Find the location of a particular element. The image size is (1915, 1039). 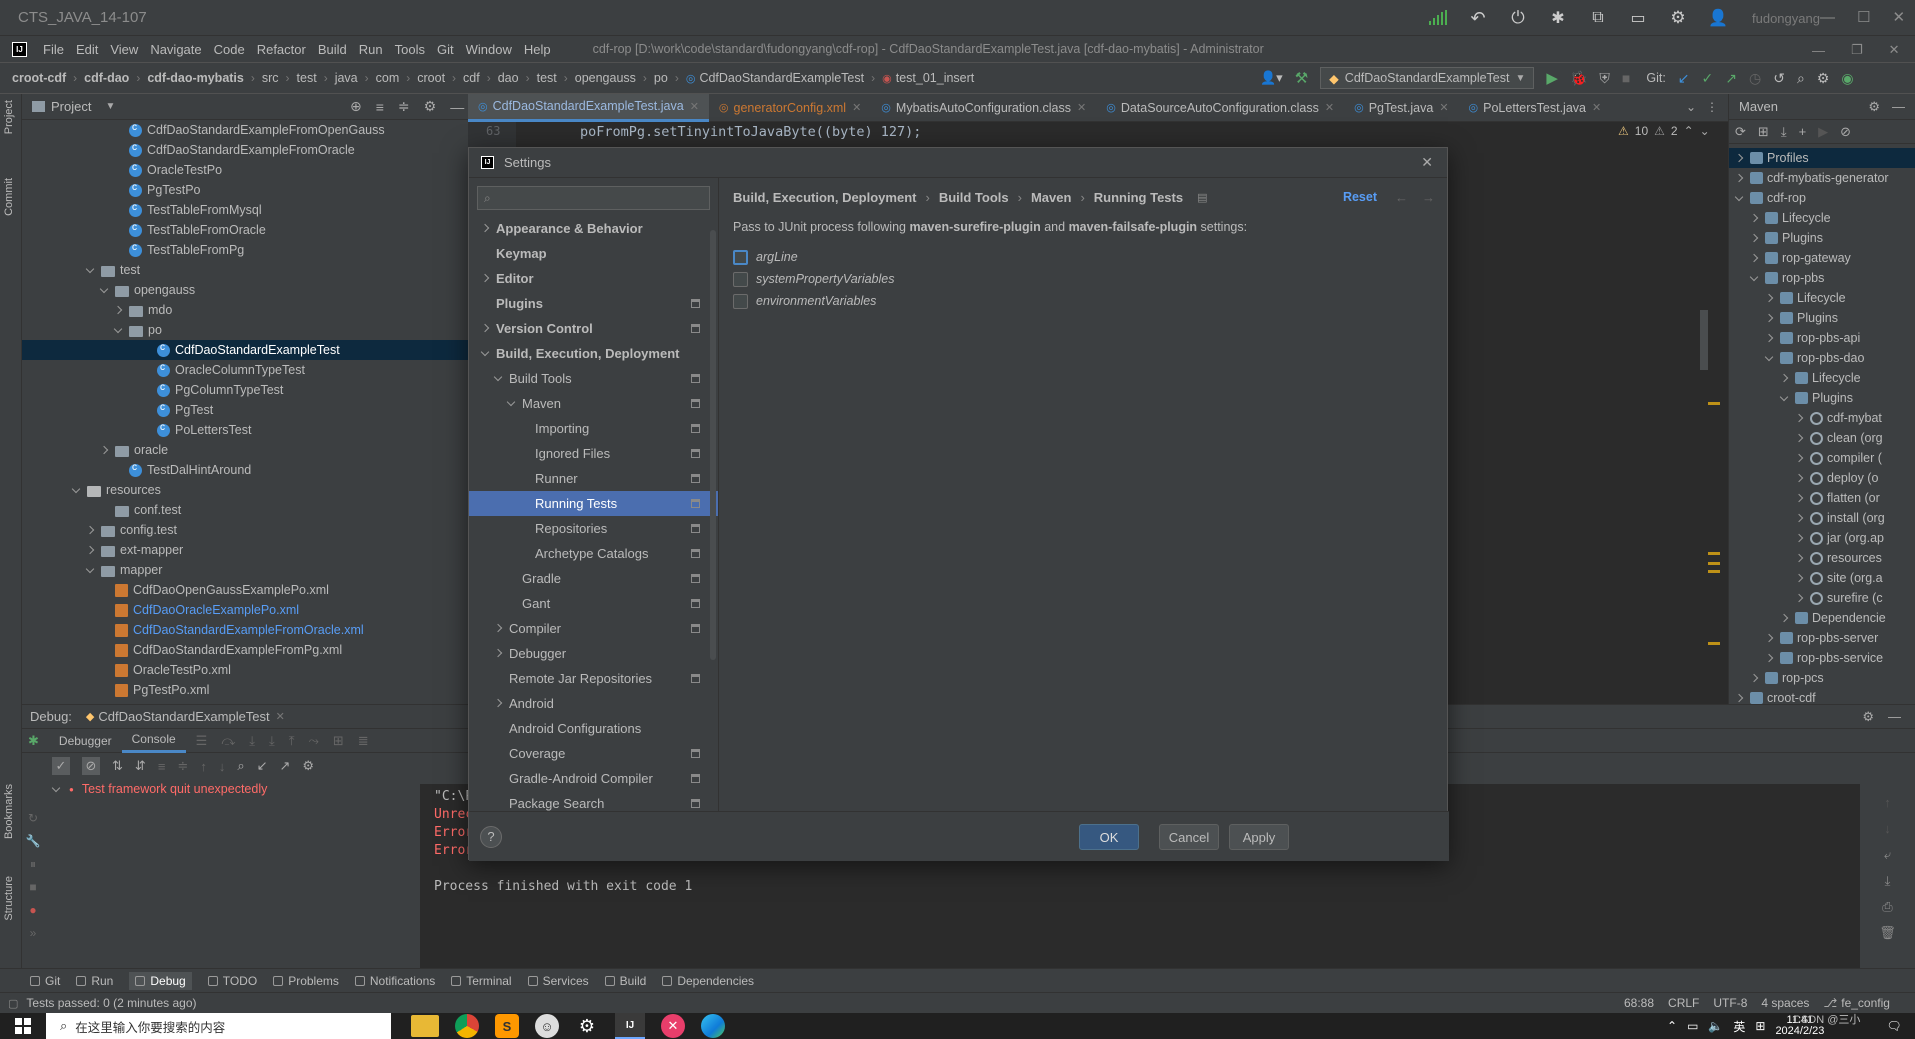

step-over-icon: ⤼ is located at coordinates (228, 741).